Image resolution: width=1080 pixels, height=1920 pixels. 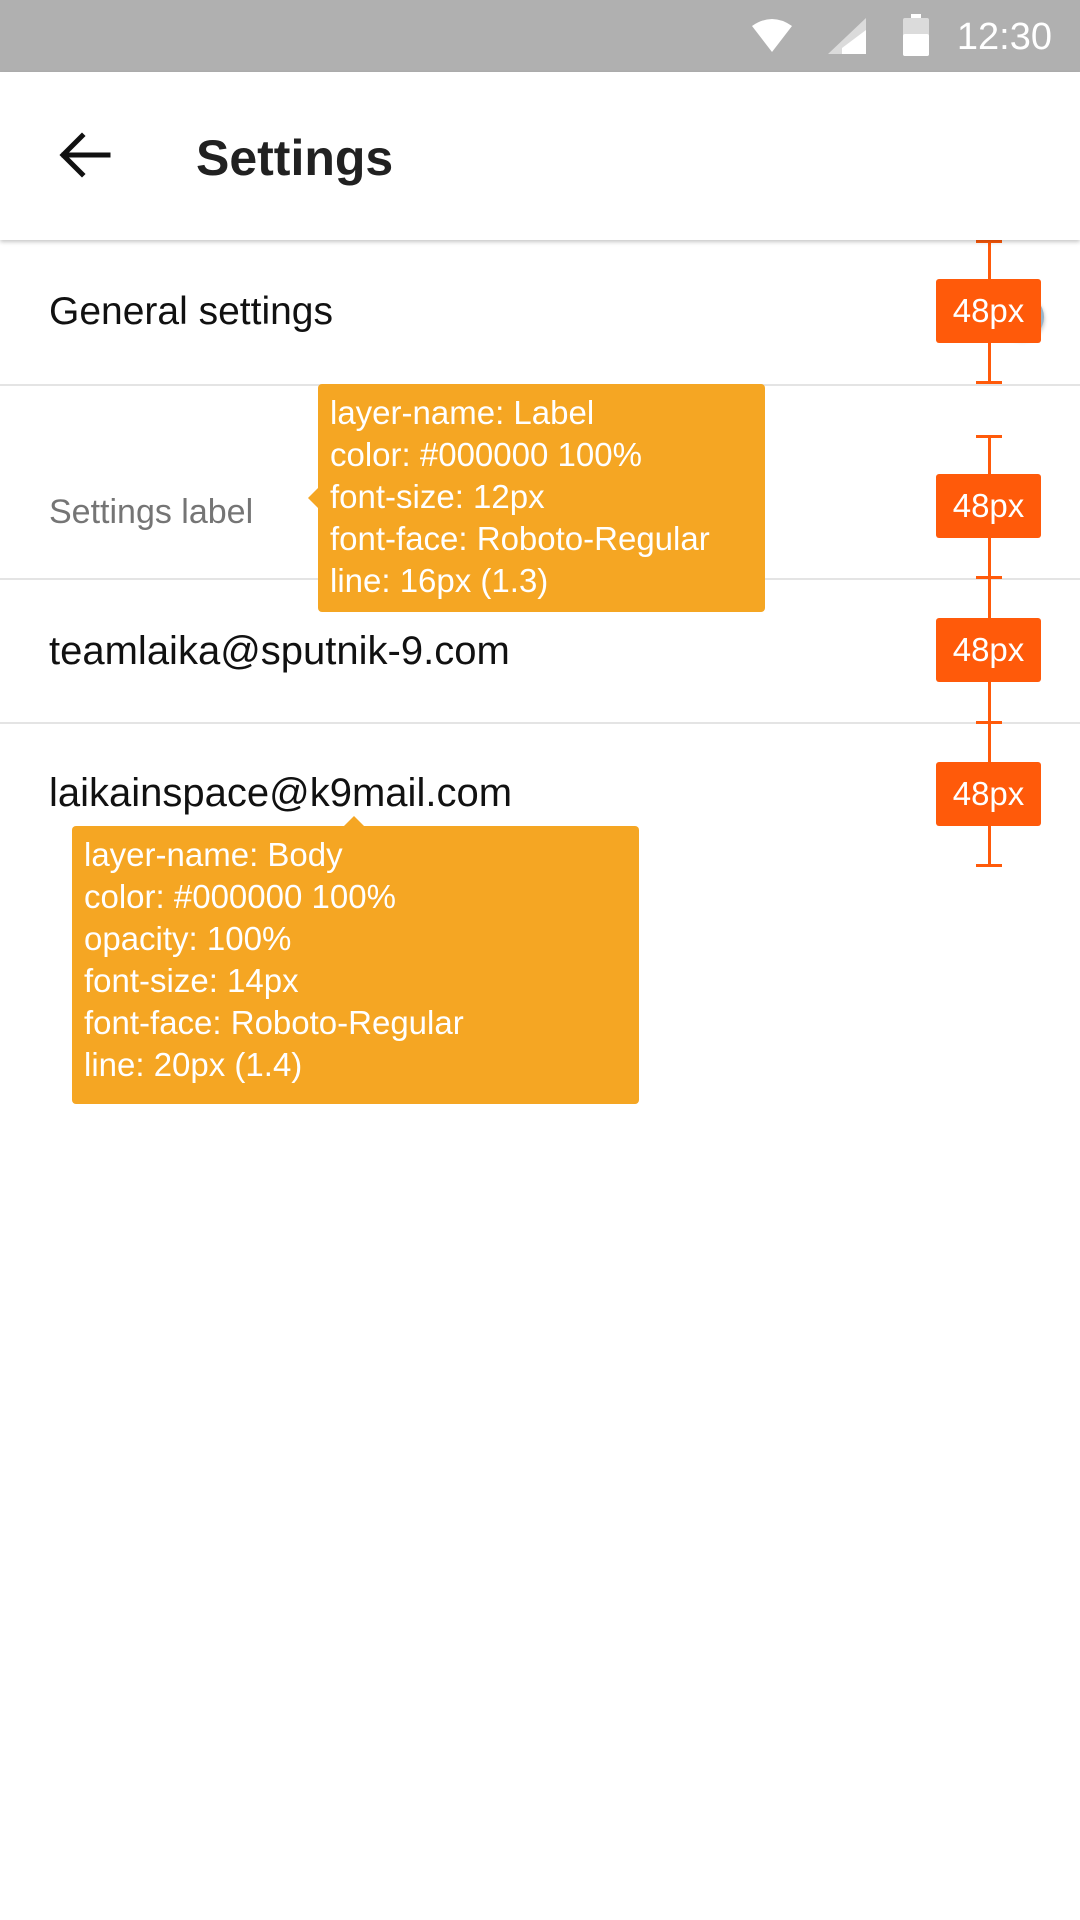 What do you see at coordinates (85, 155) in the screenshot?
I see `arrow-back-icon` at bounding box center [85, 155].